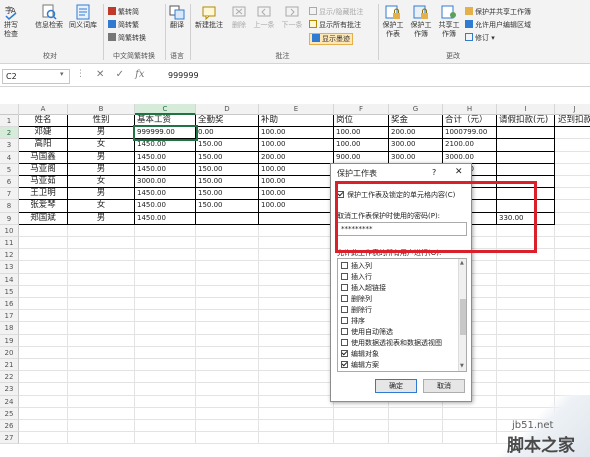  I want to click on close-icon: ✕, so click(459, 172).